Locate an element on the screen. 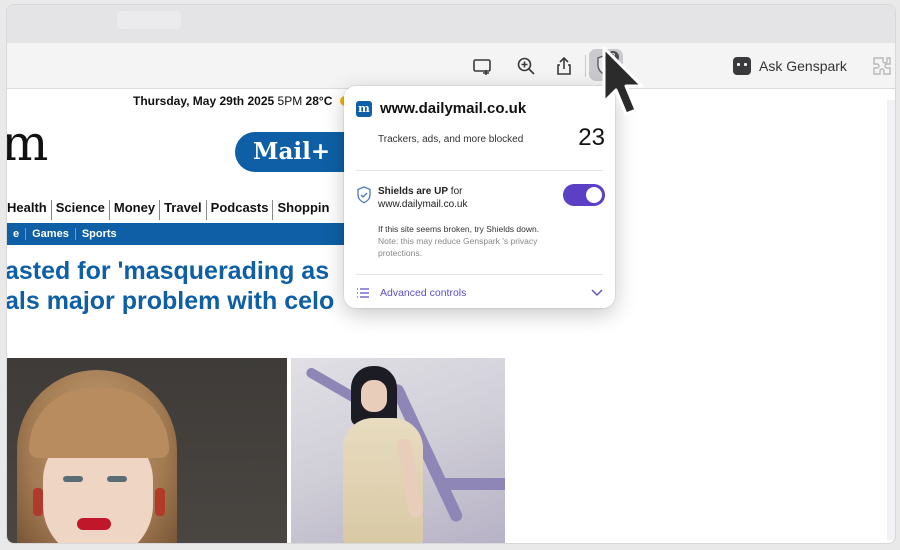 Image resolution: width=900 pixels, height=550 pixels. extension-icon is located at coordinates (882, 66).